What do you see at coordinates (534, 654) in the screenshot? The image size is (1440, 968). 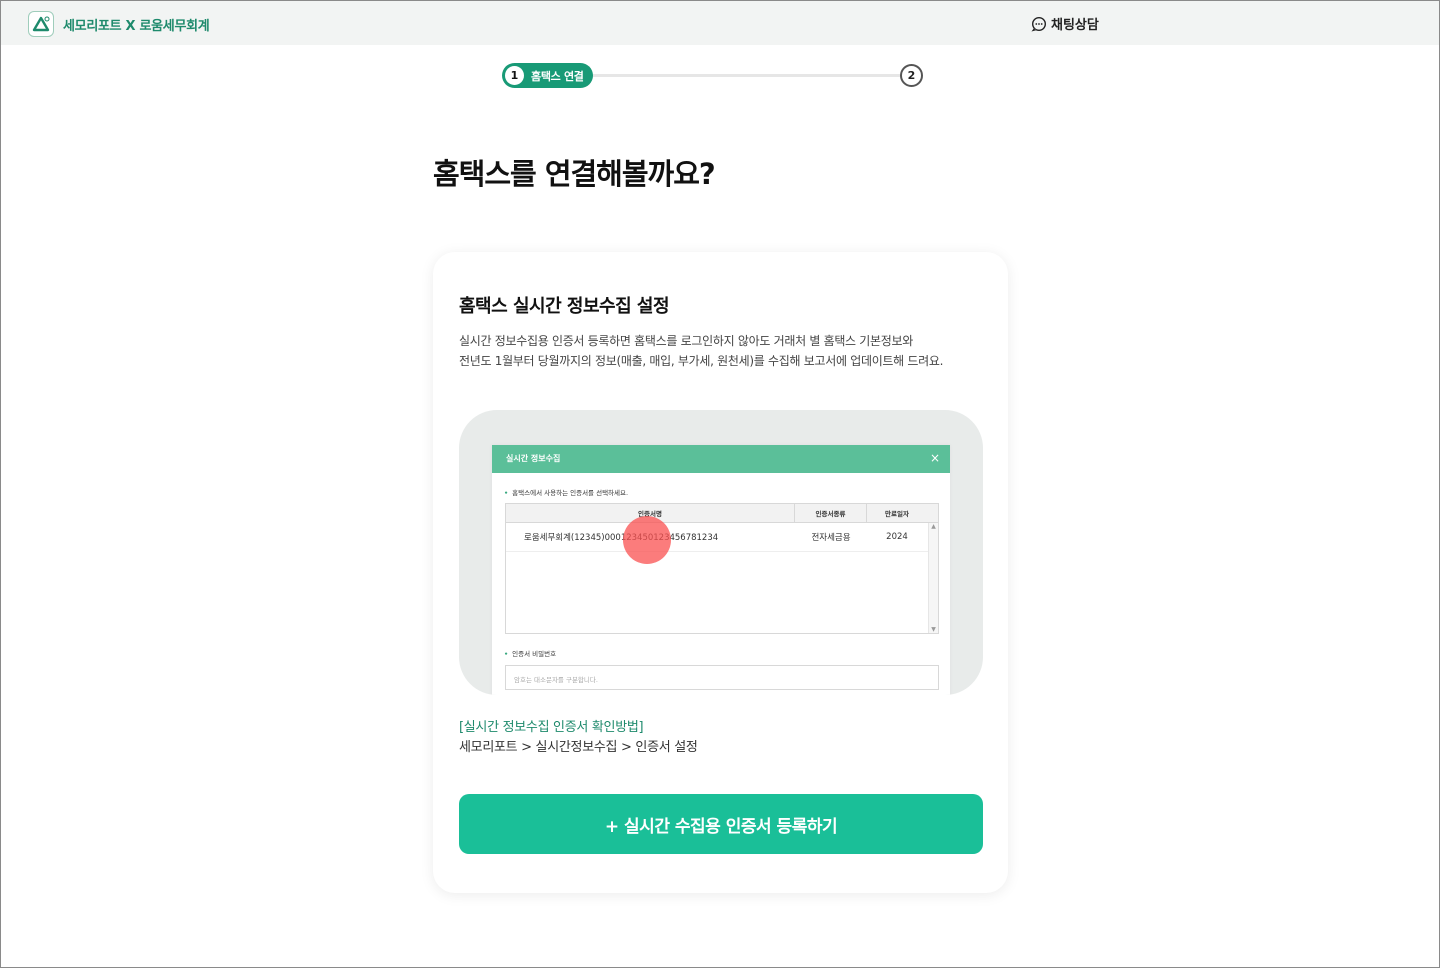 I see `illustration-password-label-text: 인증서 비밀번호` at bounding box center [534, 654].